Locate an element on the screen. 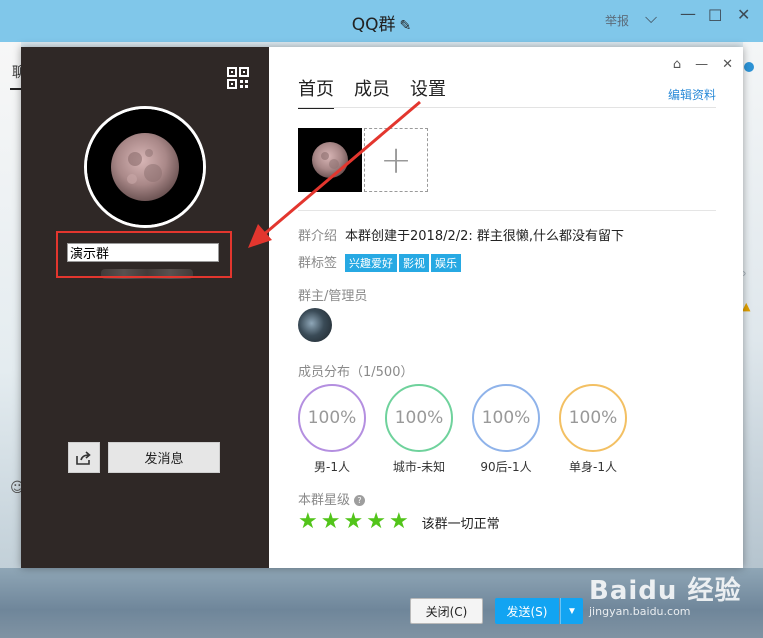 The image size is (763, 638). share-icon is located at coordinates (83, 457).